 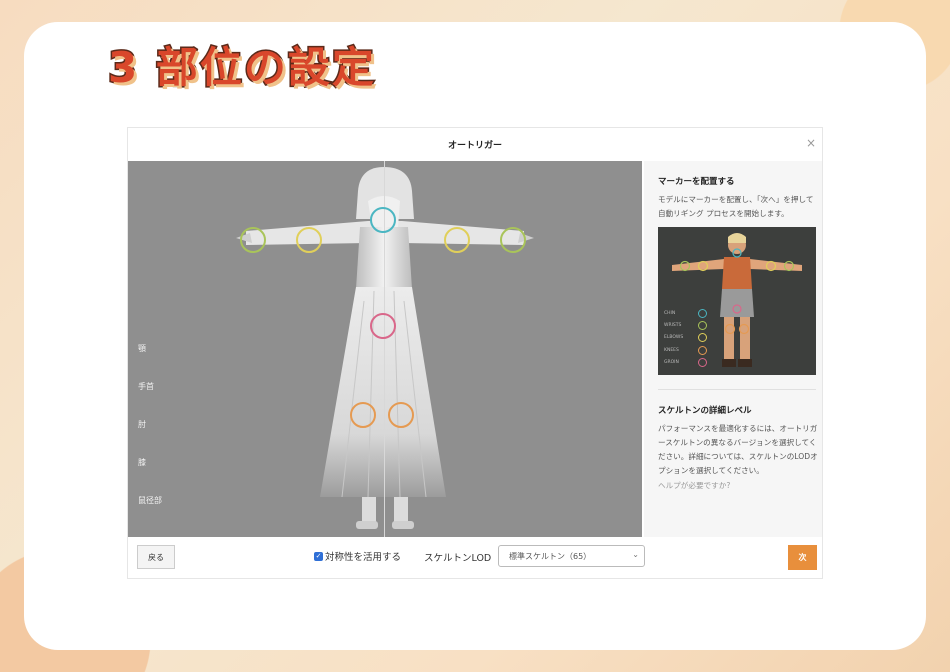 I want to click on legend-dot-wrists, so click(x=702, y=325).